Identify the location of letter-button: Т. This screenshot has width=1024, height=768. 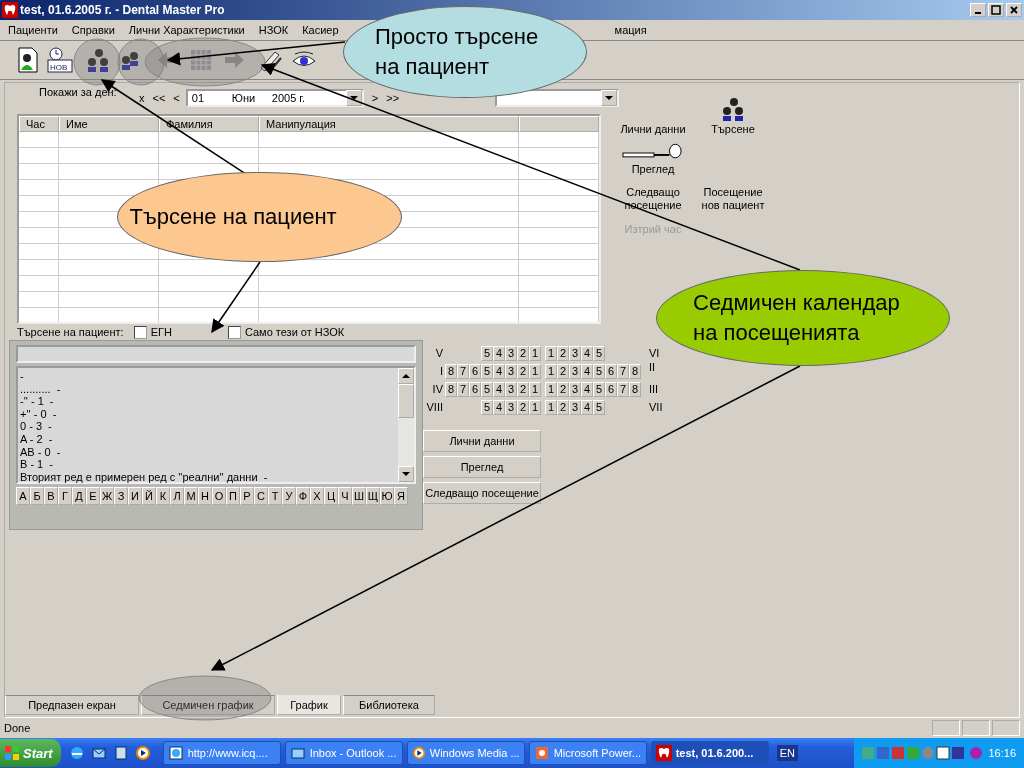
(275, 496).